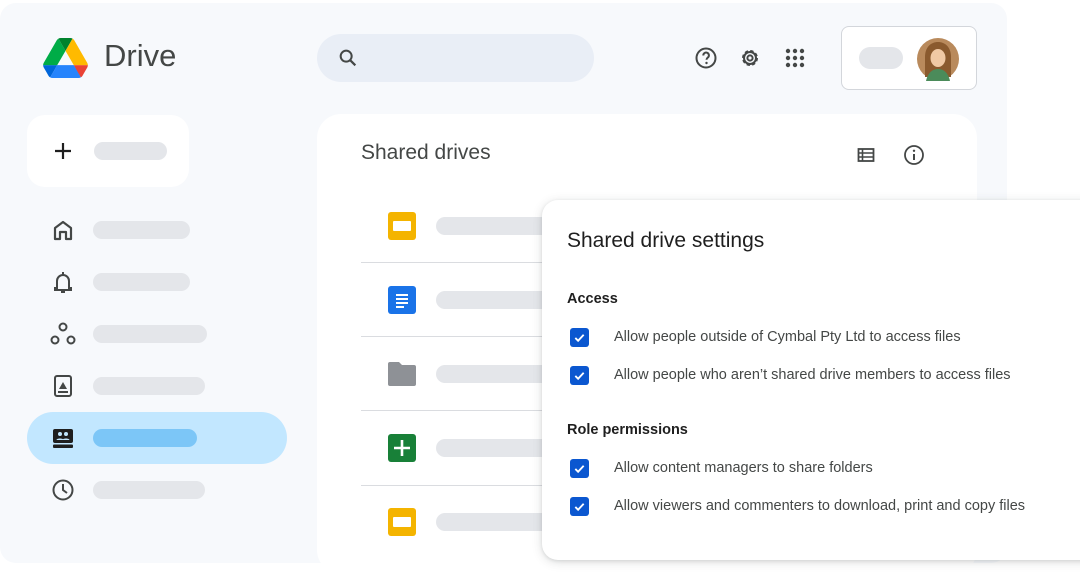  Describe the element at coordinates (881, 58) in the screenshot. I see `account-name-placeholder` at that location.